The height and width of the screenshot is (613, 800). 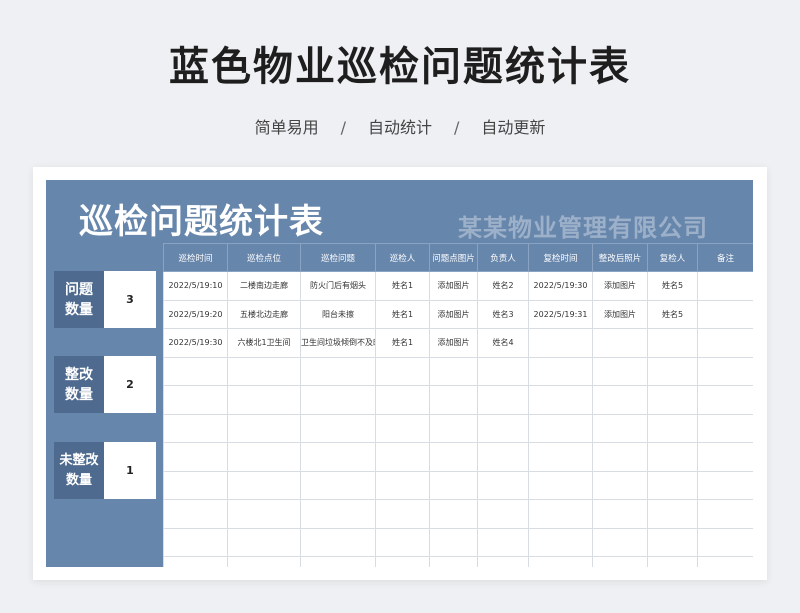 What do you see at coordinates (264, 314) in the screenshot?
I see `table-cell: 五楼北边走廊` at bounding box center [264, 314].